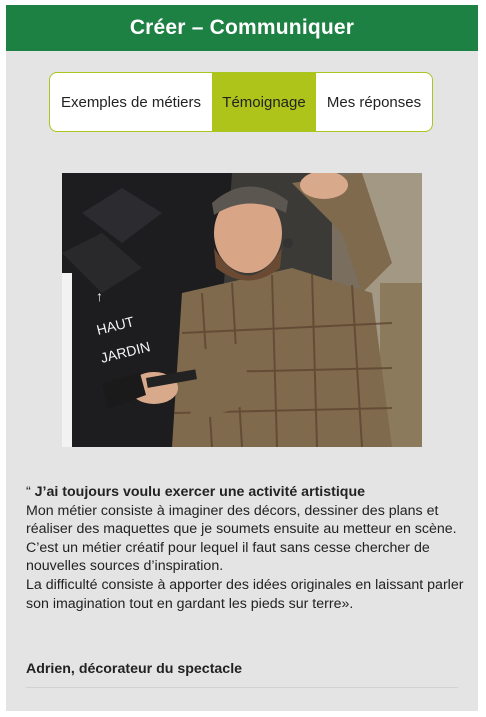  What do you see at coordinates (134, 669) in the screenshot?
I see `testimony-signature: Adrien, décorateur du spectacle` at bounding box center [134, 669].